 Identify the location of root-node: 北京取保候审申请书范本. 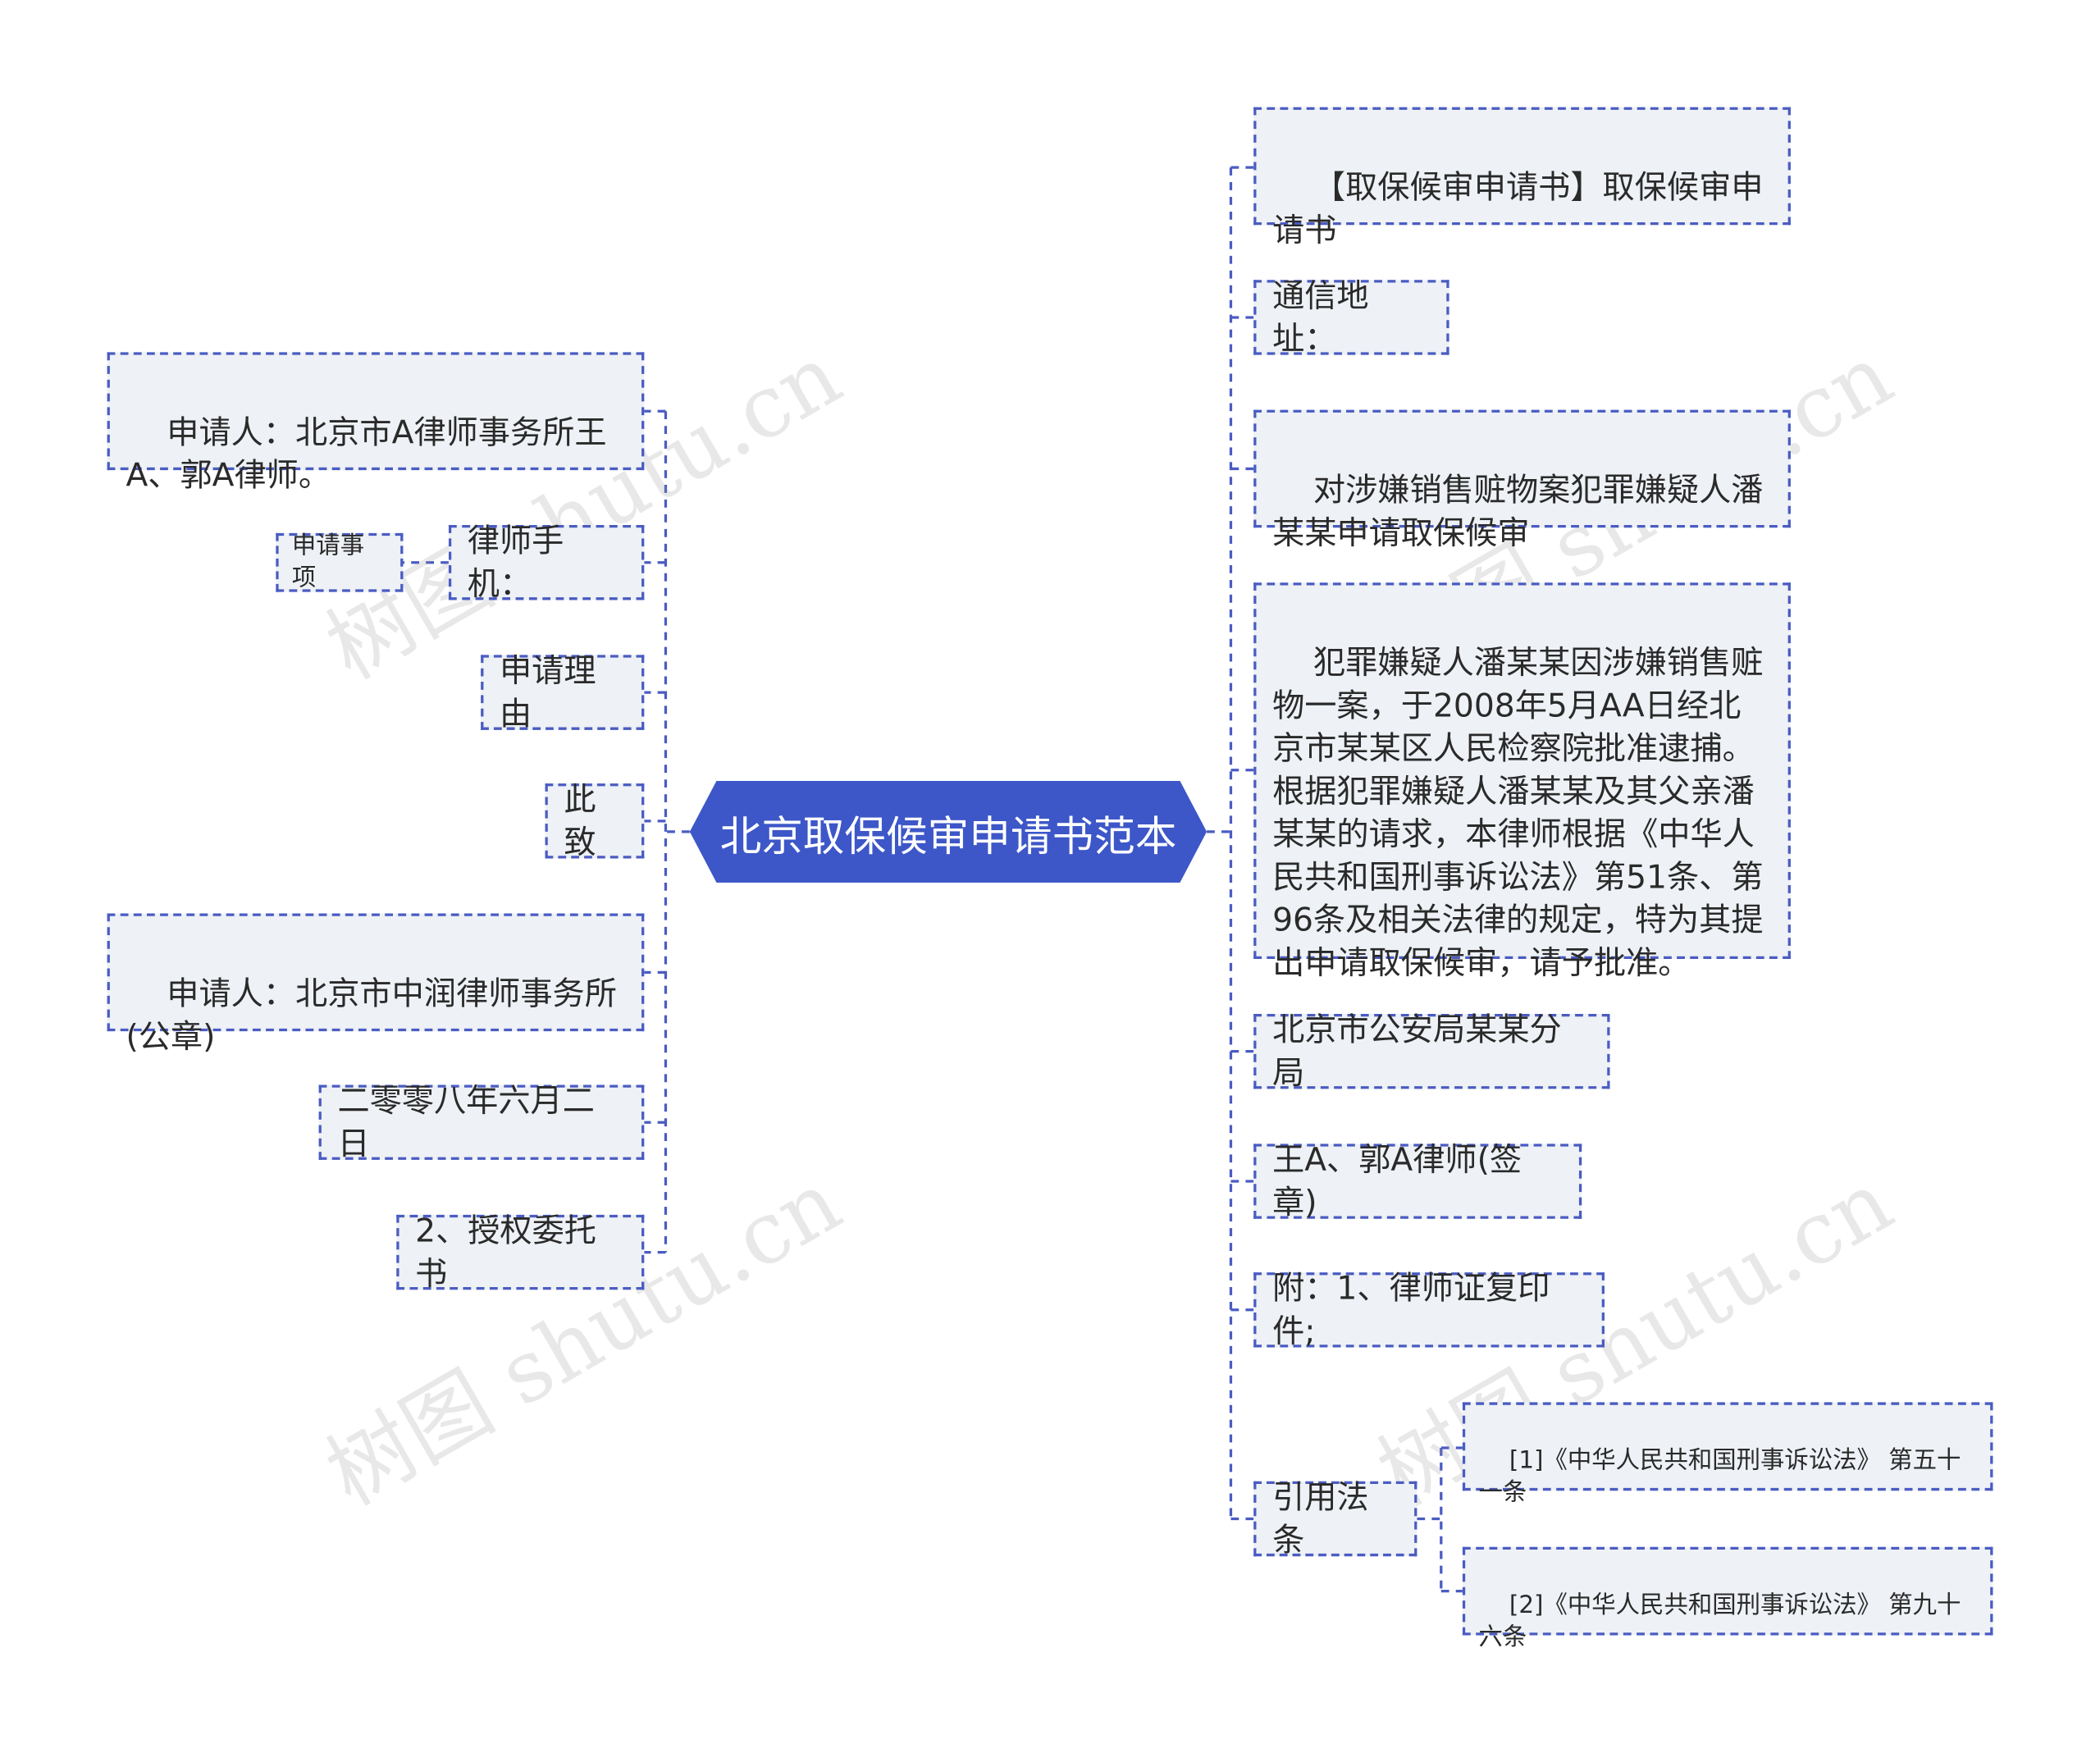
(949, 832).